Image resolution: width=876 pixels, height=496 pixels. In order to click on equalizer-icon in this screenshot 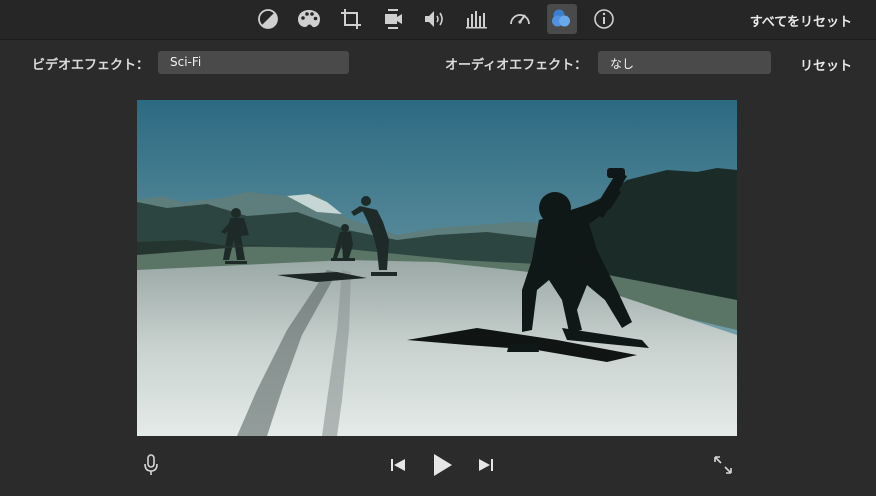, I will do `click(477, 19)`.